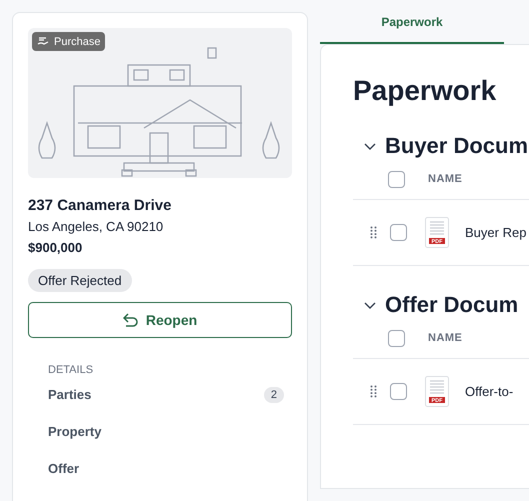 The height and width of the screenshot is (501, 529). What do you see at coordinates (489, 391) in the screenshot?
I see `file-name: Offer-to-` at bounding box center [489, 391].